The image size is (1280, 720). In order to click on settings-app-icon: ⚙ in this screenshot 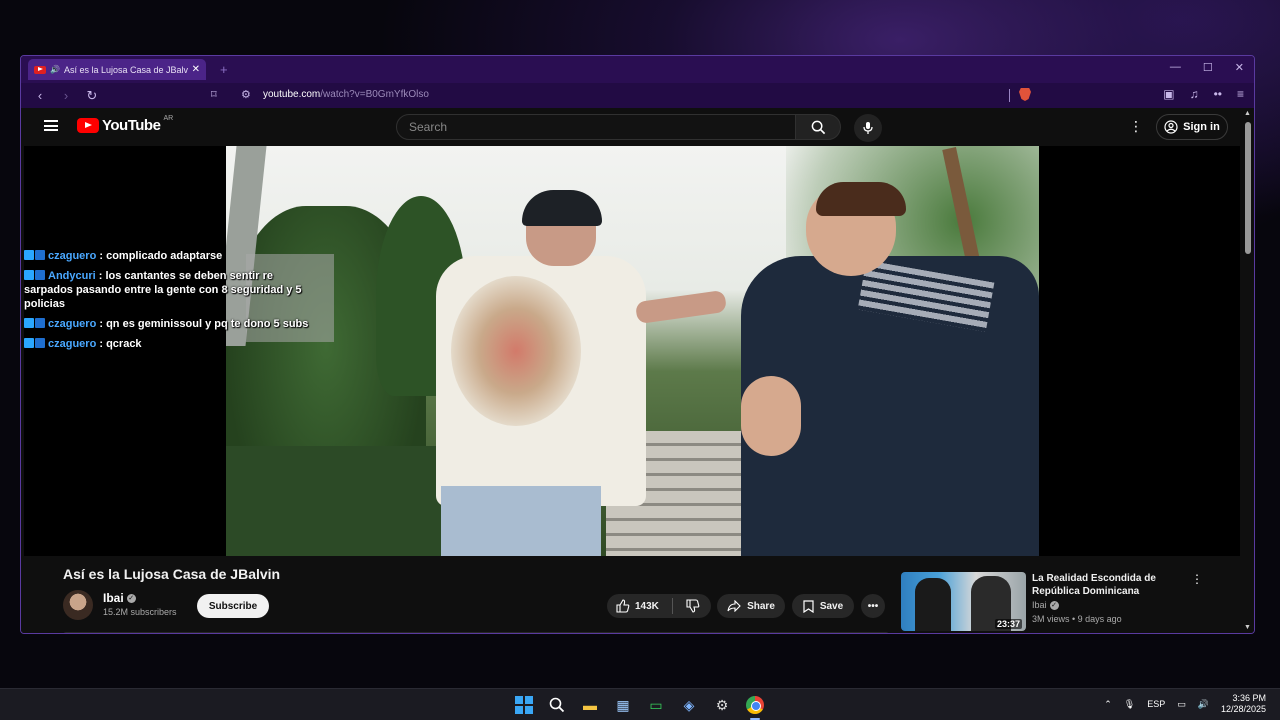, I will do `click(722, 705)`.